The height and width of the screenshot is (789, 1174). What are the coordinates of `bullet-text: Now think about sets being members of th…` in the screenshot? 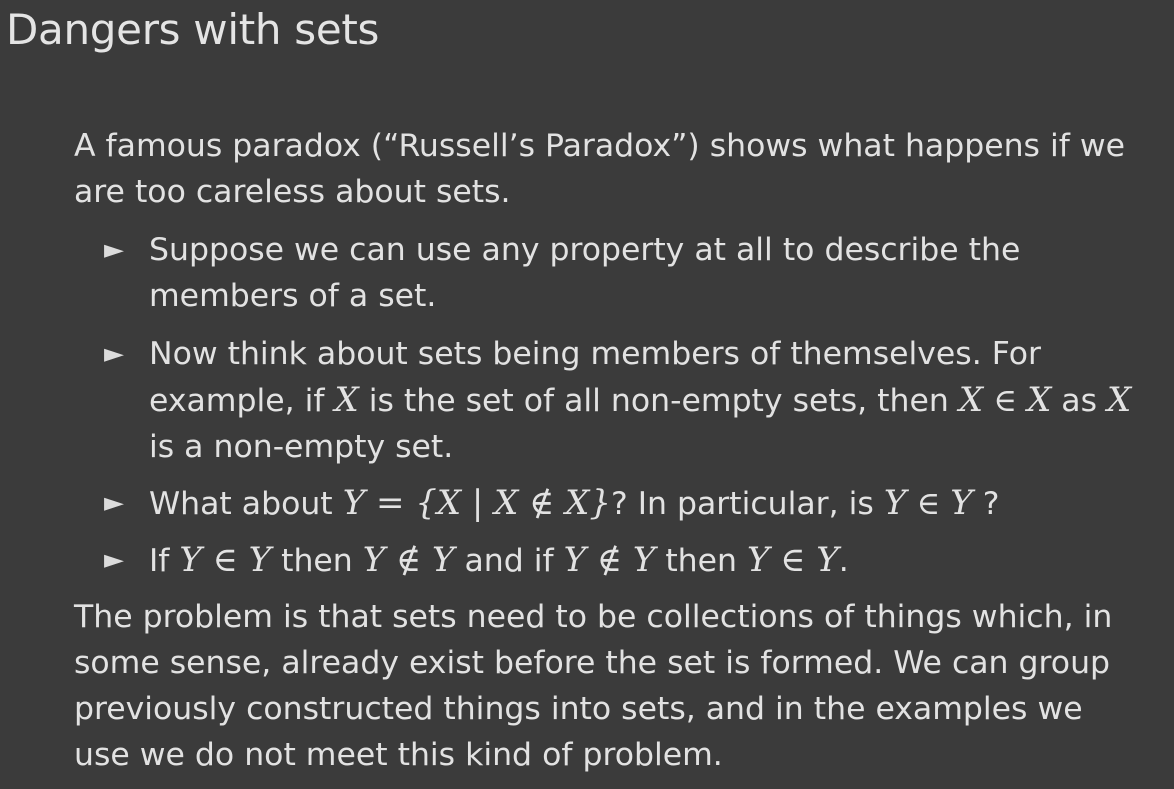 It's located at (641, 400).